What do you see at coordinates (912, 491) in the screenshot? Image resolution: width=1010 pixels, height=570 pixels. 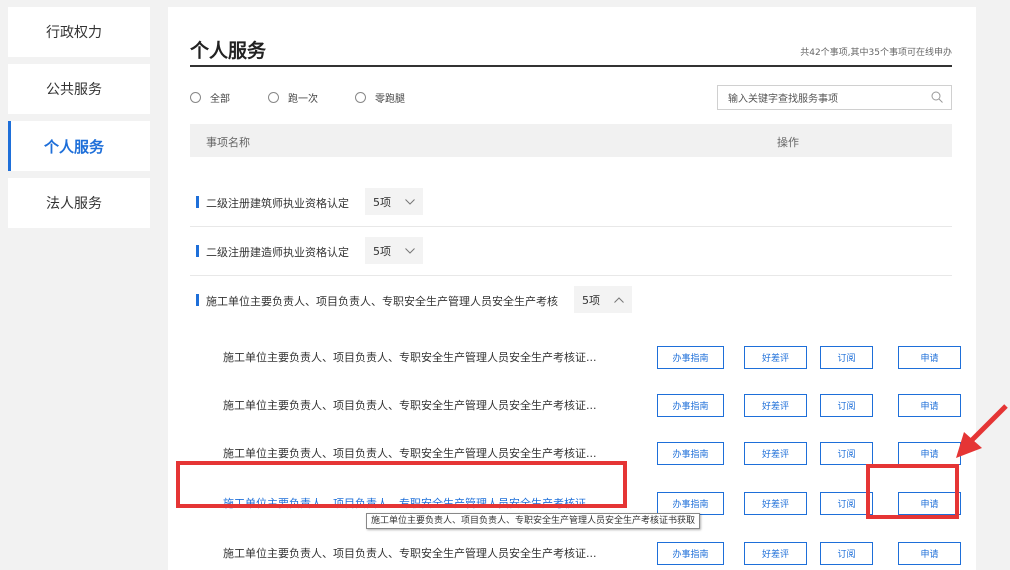 I see `highlight-box-apply-button` at bounding box center [912, 491].